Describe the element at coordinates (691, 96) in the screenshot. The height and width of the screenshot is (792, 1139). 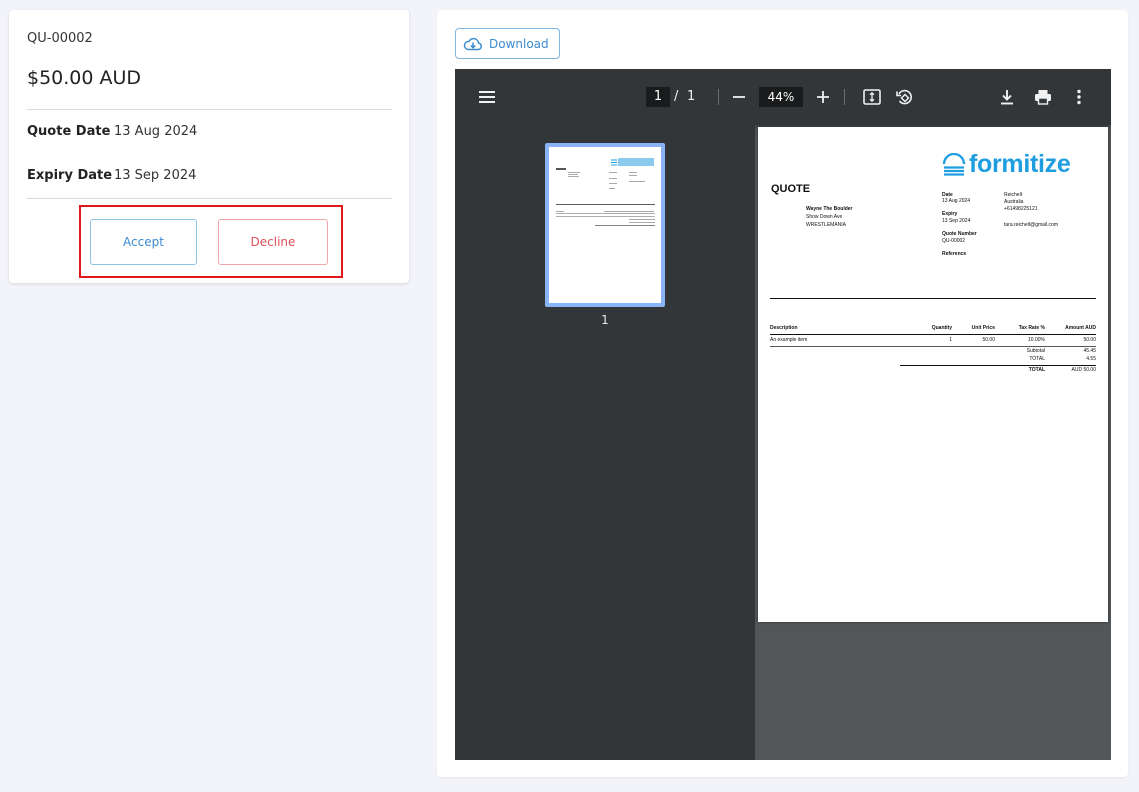
I see `page-total: 1` at that location.